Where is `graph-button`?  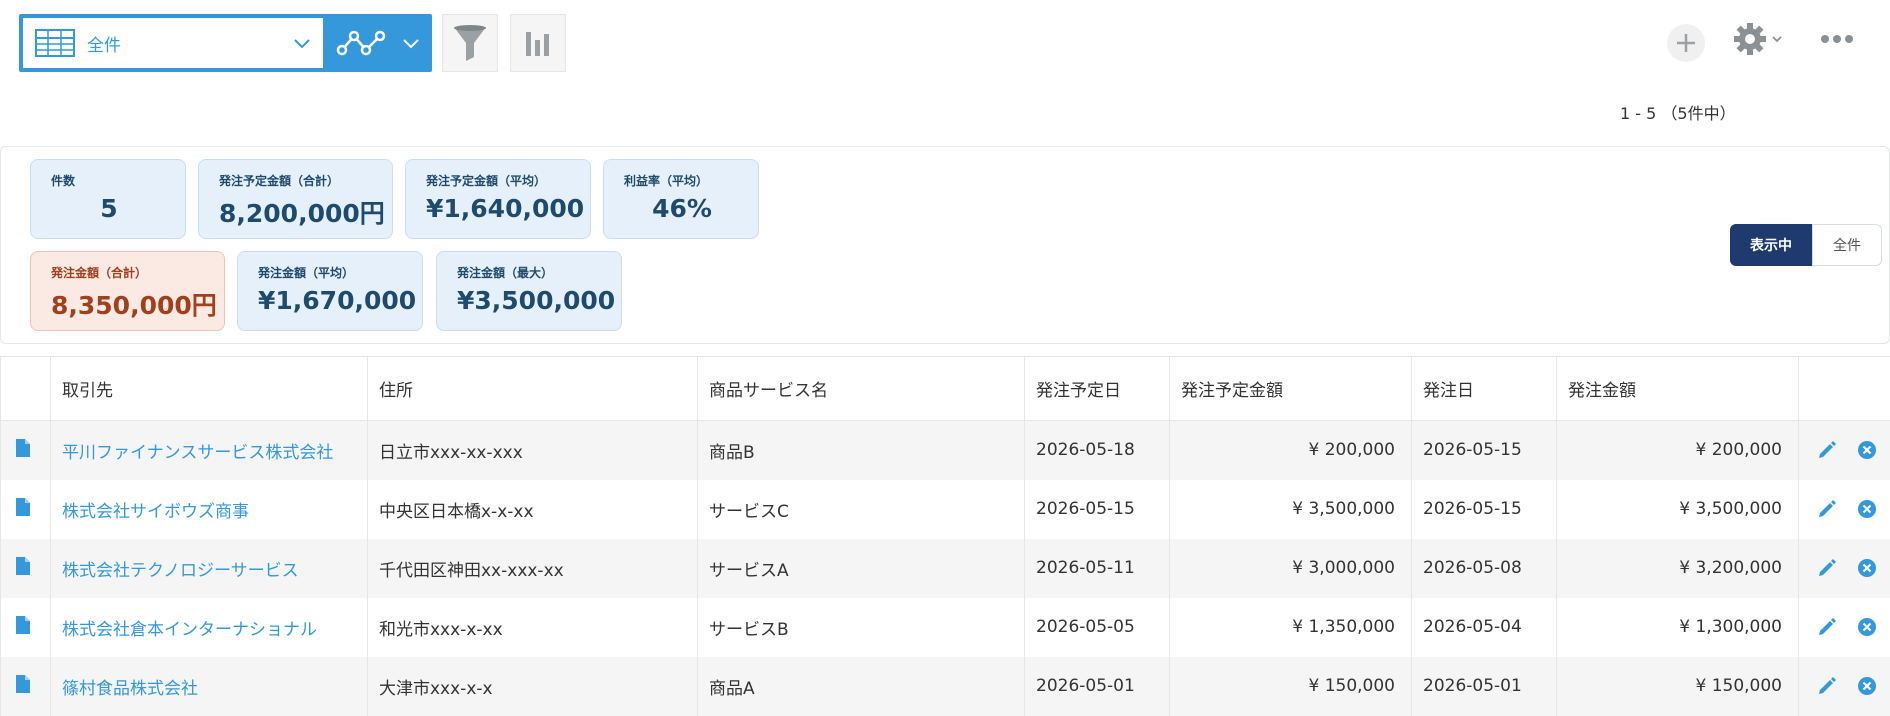
graph-button is located at coordinates (538, 43).